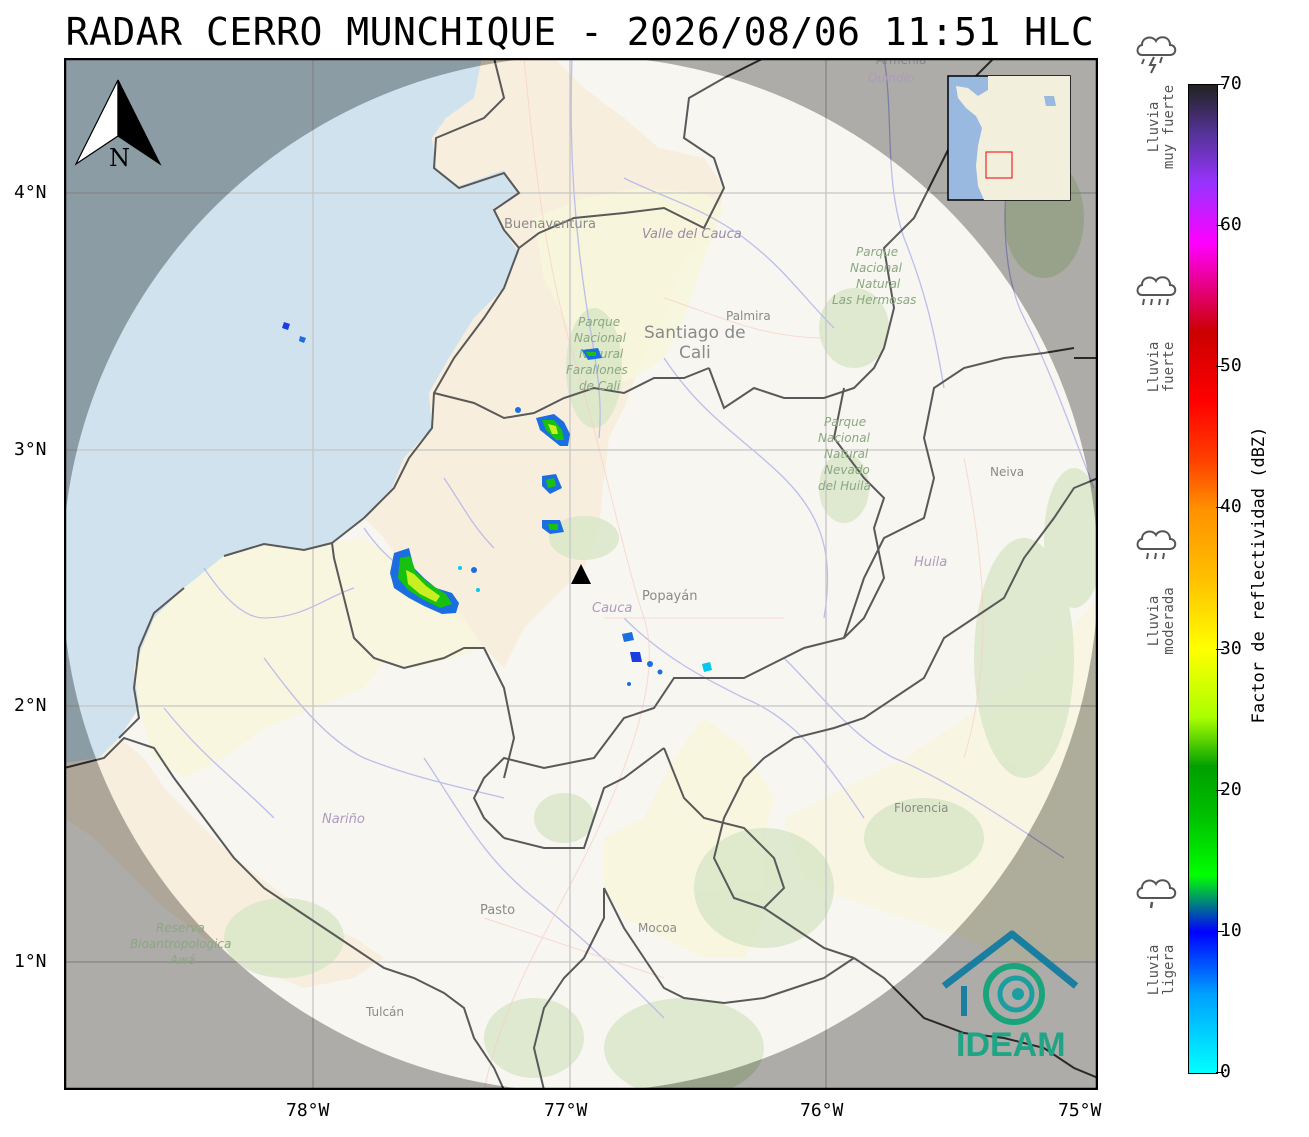  What do you see at coordinates (1169, 127) in the screenshot?
I see `rain-category-line2: muy fuerte` at bounding box center [1169, 127].